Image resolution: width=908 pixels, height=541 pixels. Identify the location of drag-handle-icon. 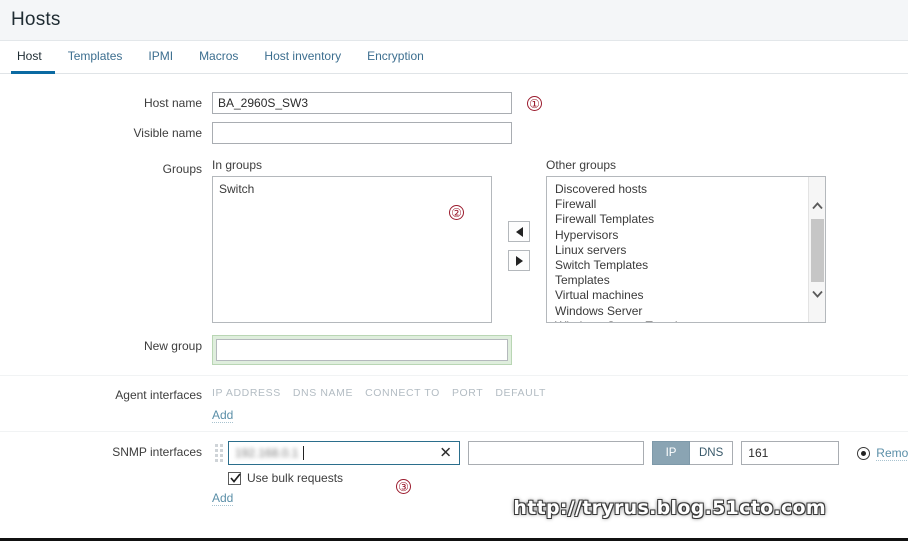
(218, 453).